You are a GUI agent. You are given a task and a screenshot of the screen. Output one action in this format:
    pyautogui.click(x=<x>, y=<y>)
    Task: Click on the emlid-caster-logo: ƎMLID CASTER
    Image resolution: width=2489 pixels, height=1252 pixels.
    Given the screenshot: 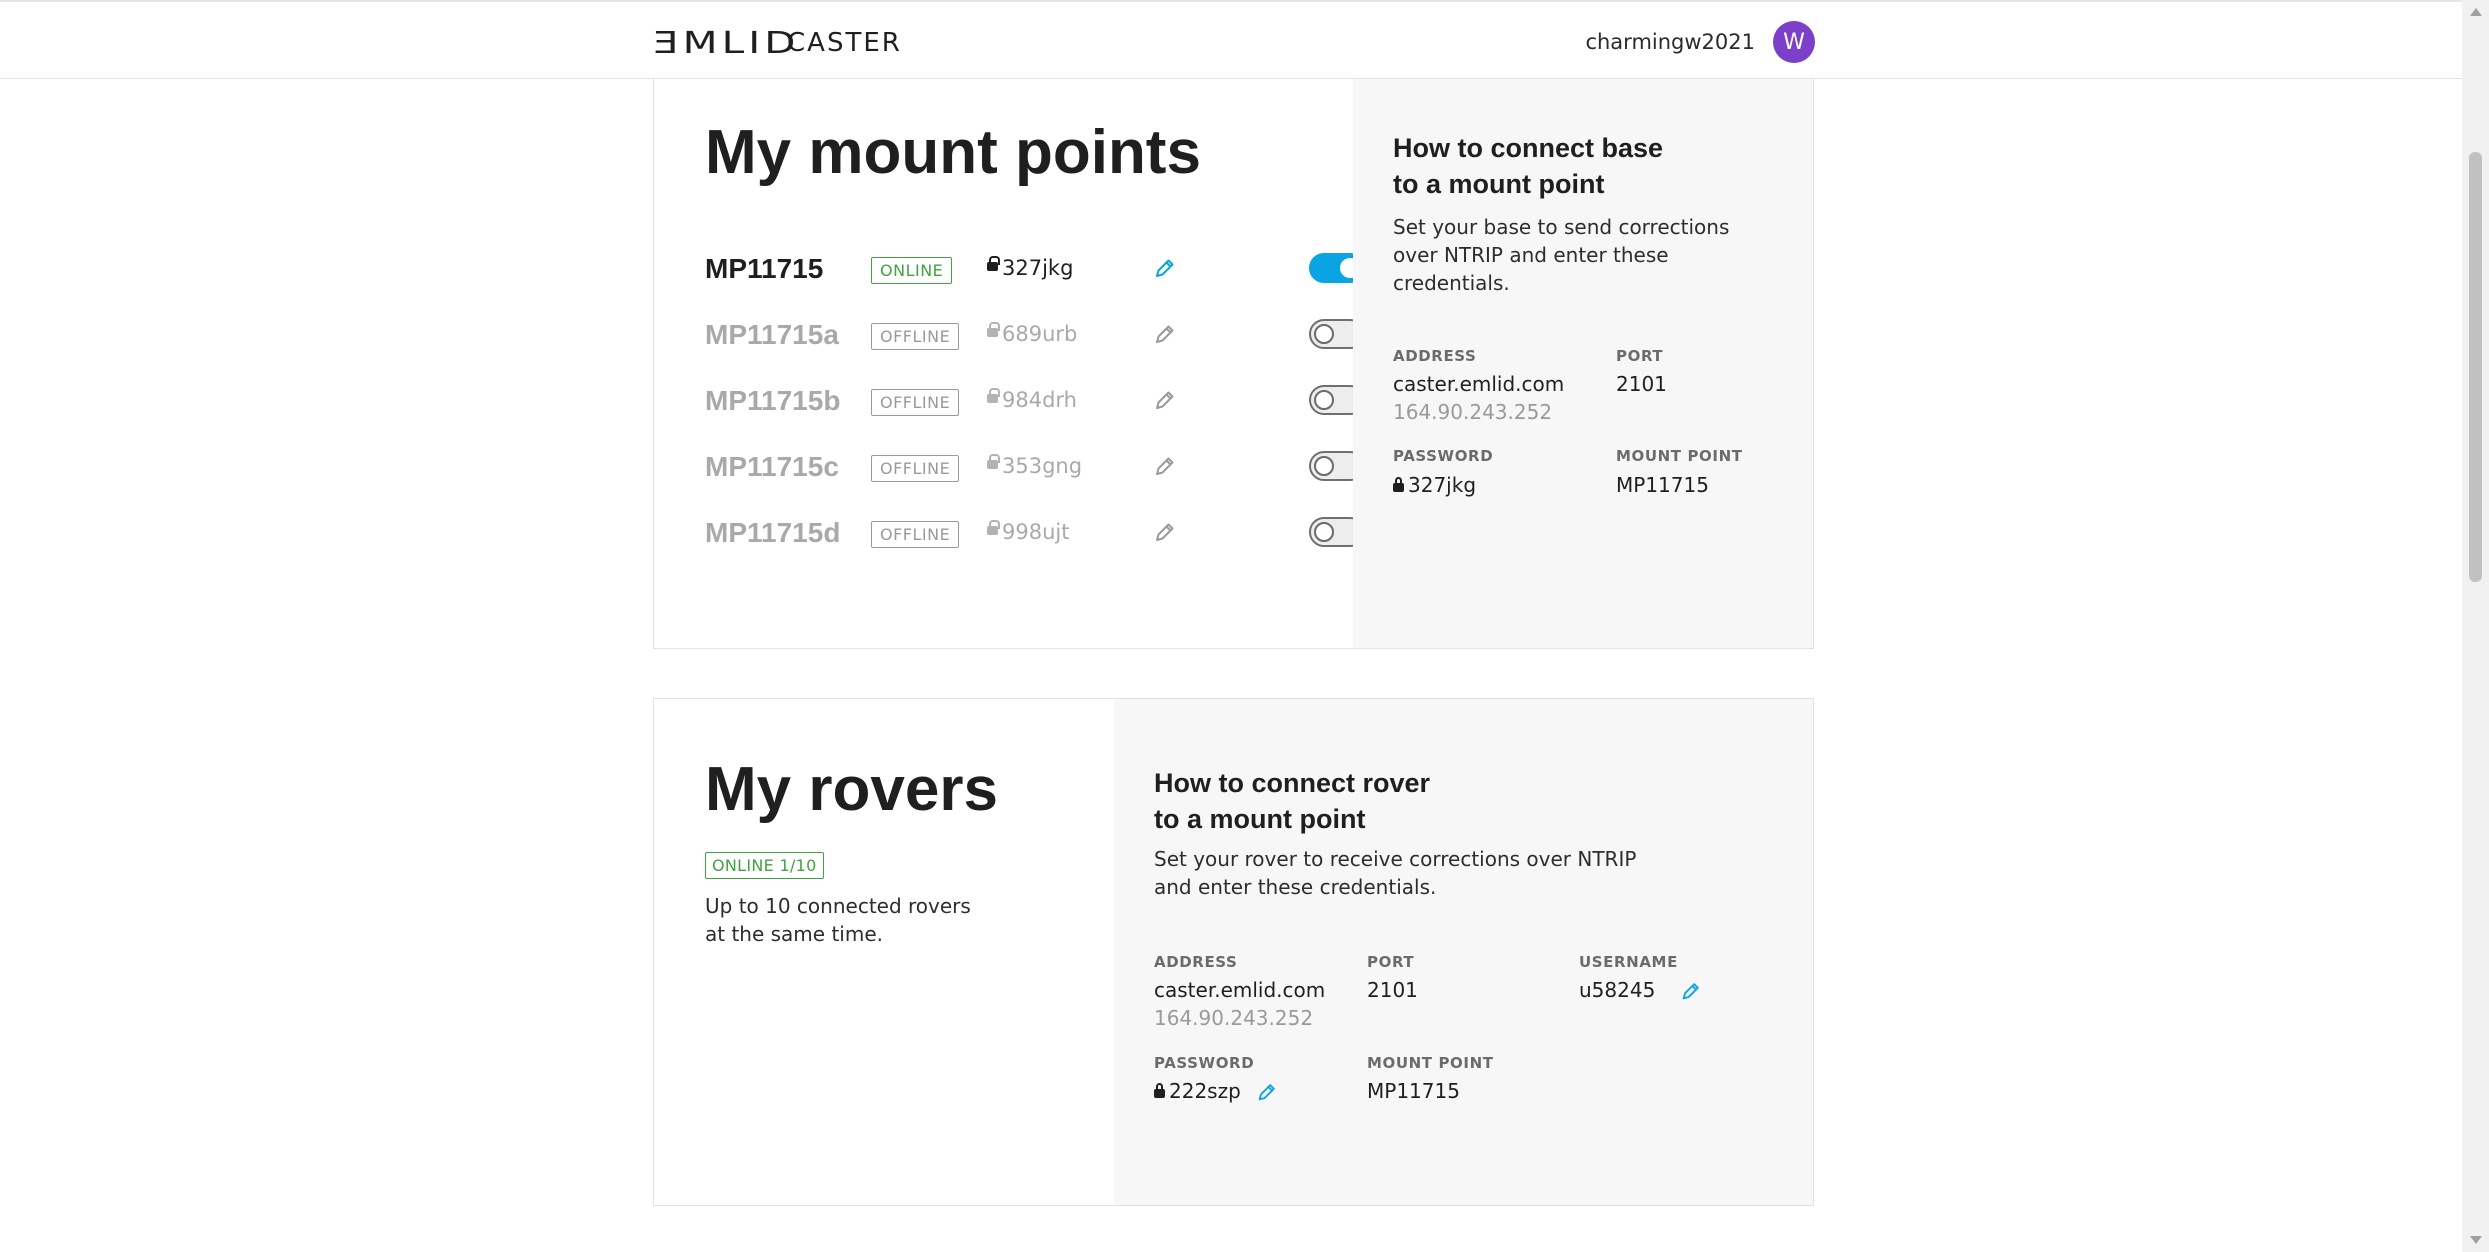 What is the action you would take?
    pyautogui.click(x=777, y=43)
    